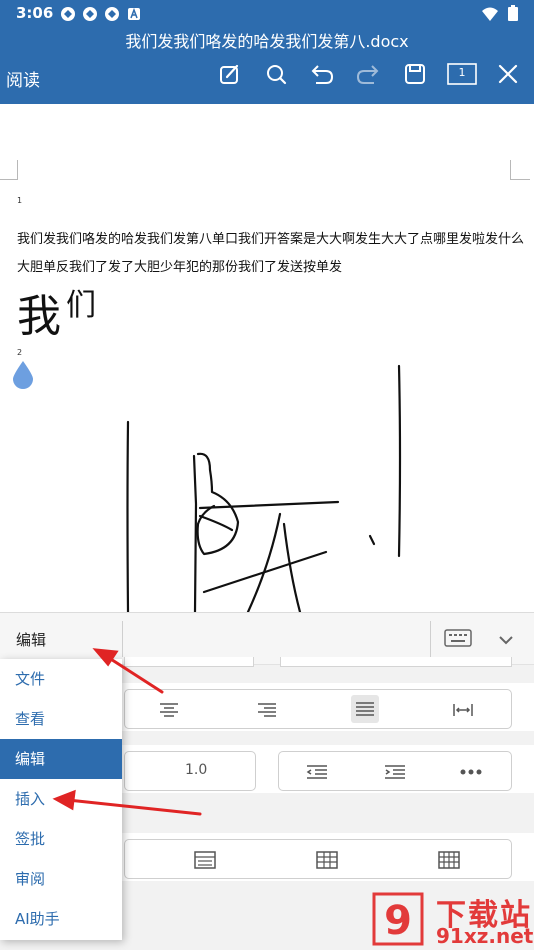 The width and height of the screenshot is (534, 950). I want to click on menu-item-insert: 插入, so click(61, 799).